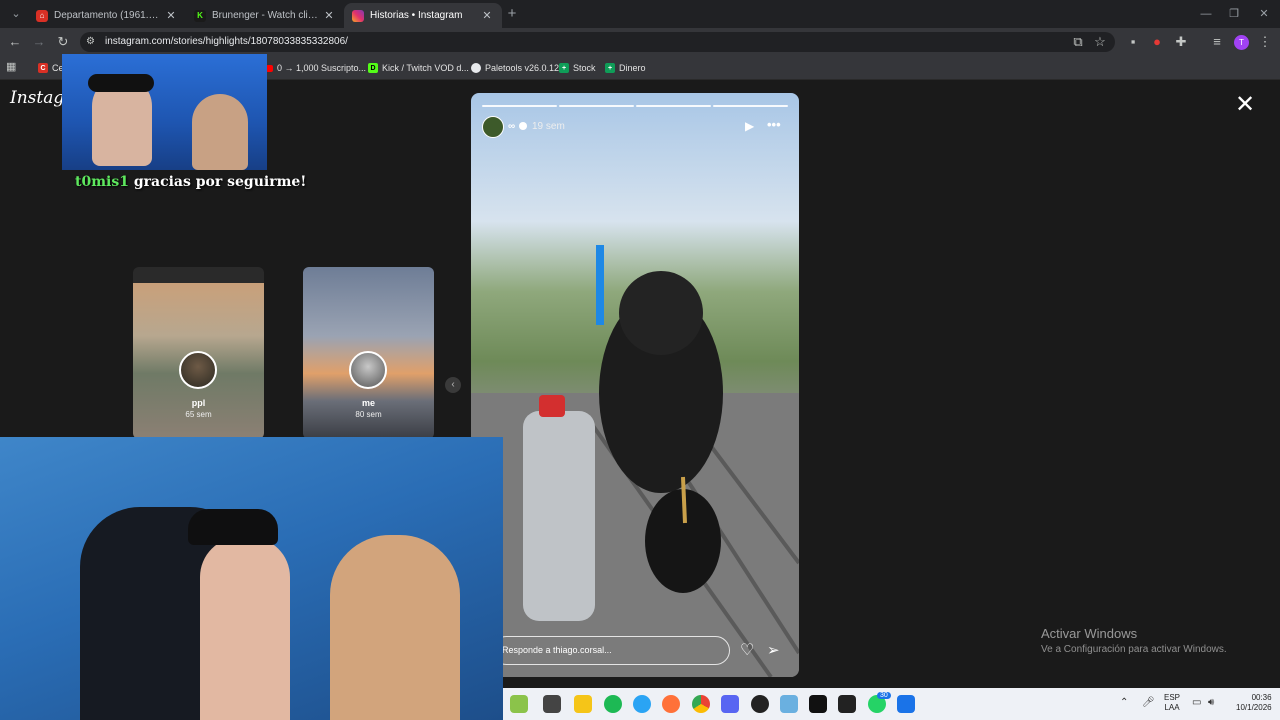 The width and height of the screenshot is (1280, 720). What do you see at coordinates (671, 704) in the screenshot?
I see `firefox-icon` at bounding box center [671, 704].